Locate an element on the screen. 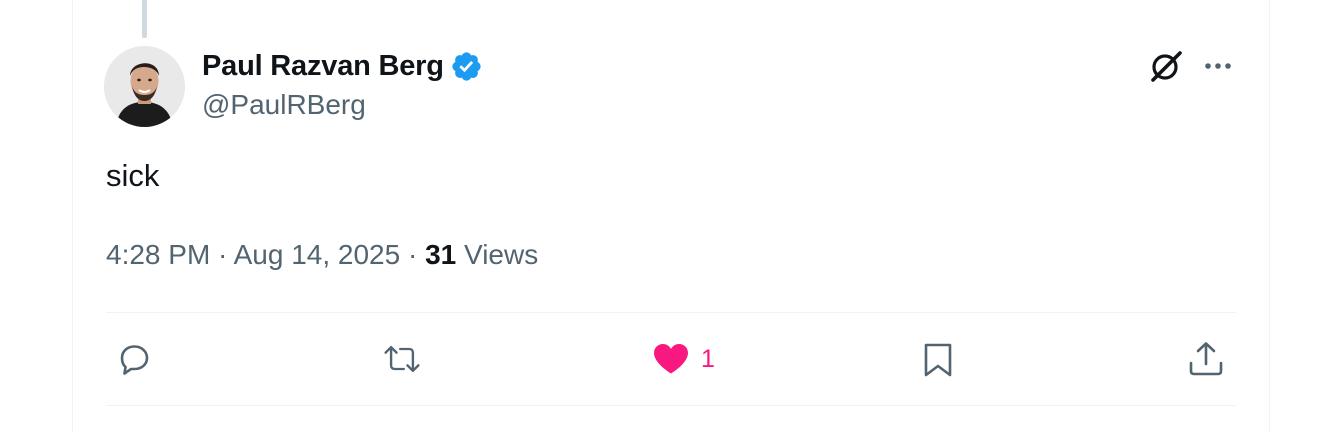 This screenshot has height=432, width=1330. author-name-row: Paul Razvan Berg is located at coordinates (342, 66).